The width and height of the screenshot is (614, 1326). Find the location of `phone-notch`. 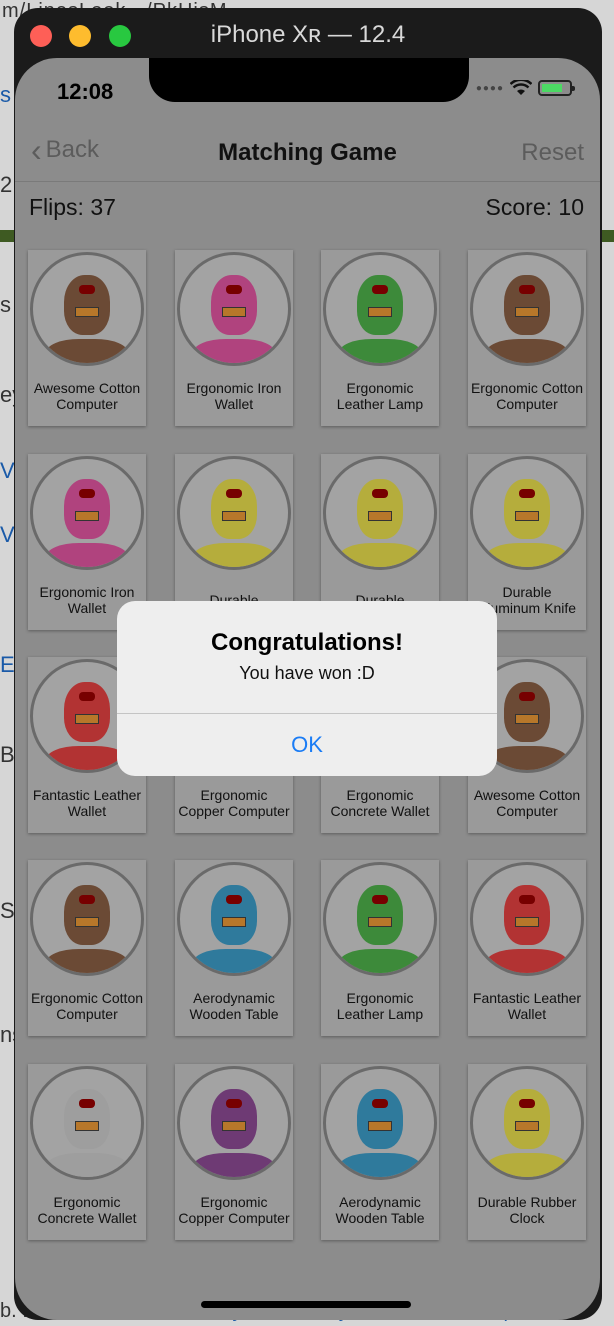

phone-notch is located at coordinates (309, 80).